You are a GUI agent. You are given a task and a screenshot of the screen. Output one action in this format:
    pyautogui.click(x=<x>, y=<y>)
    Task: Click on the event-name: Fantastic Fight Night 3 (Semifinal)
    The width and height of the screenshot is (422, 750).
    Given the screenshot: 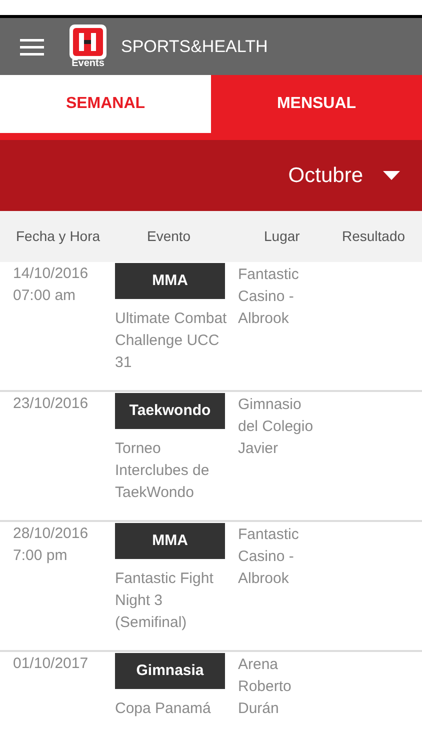 What is the action you would take?
    pyautogui.click(x=164, y=601)
    